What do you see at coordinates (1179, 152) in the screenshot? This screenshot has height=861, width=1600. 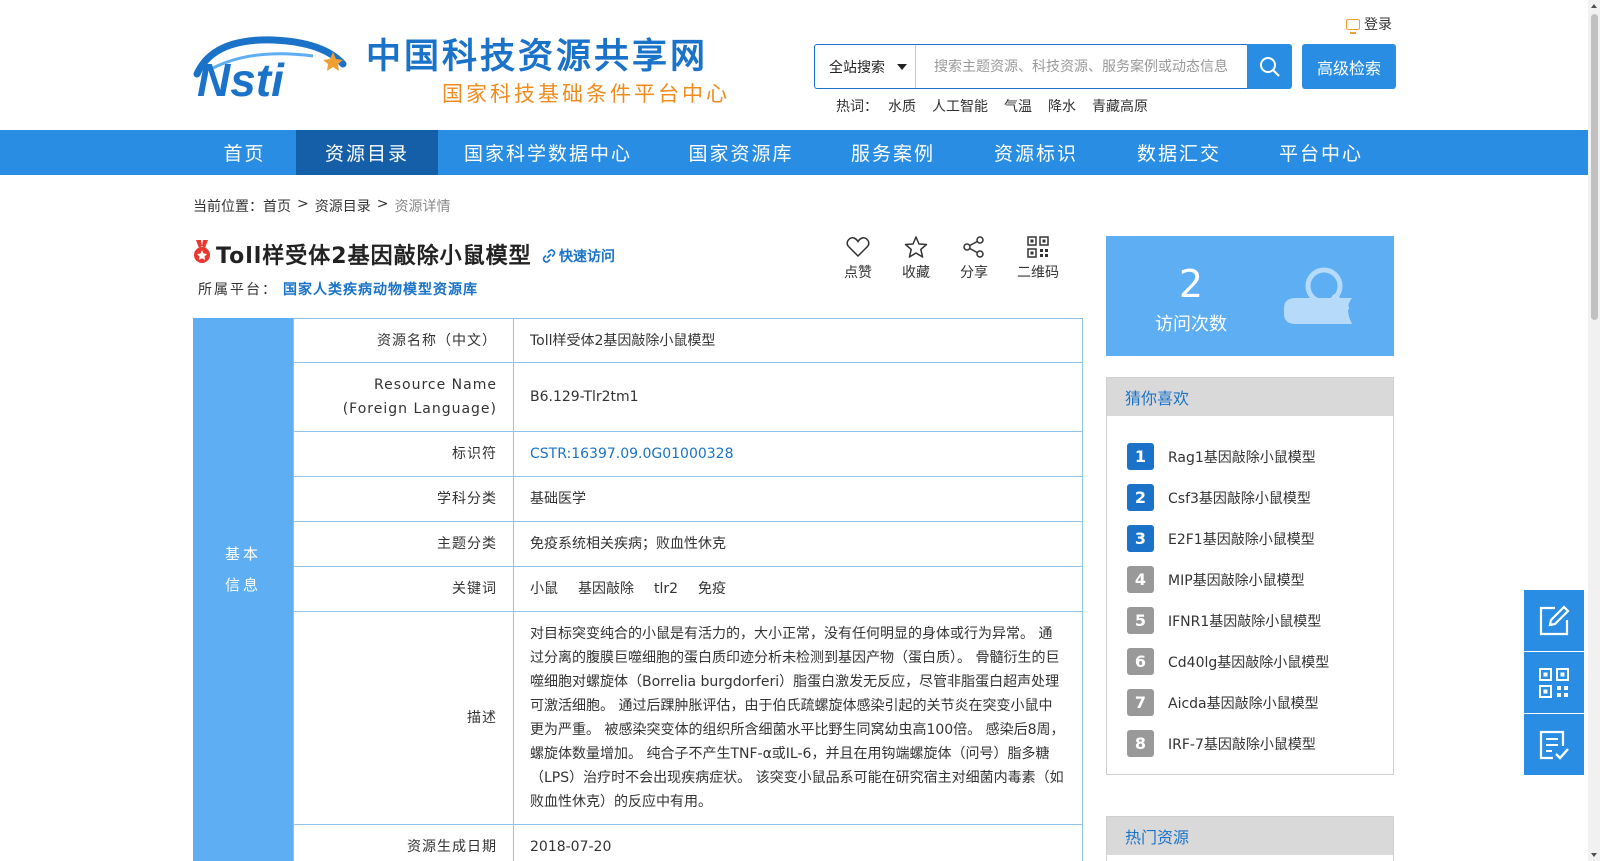 I see `nav-item-data-collection: 数据汇交` at bounding box center [1179, 152].